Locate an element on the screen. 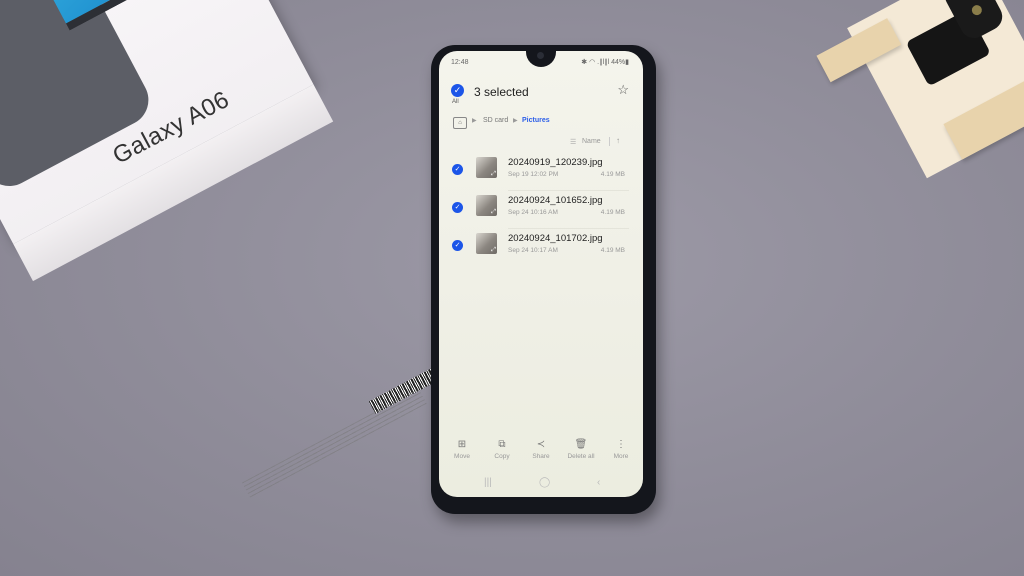 This screenshot has width=1024, height=576. delete-all-button: 🗑 Delete all is located at coordinates (581, 449).